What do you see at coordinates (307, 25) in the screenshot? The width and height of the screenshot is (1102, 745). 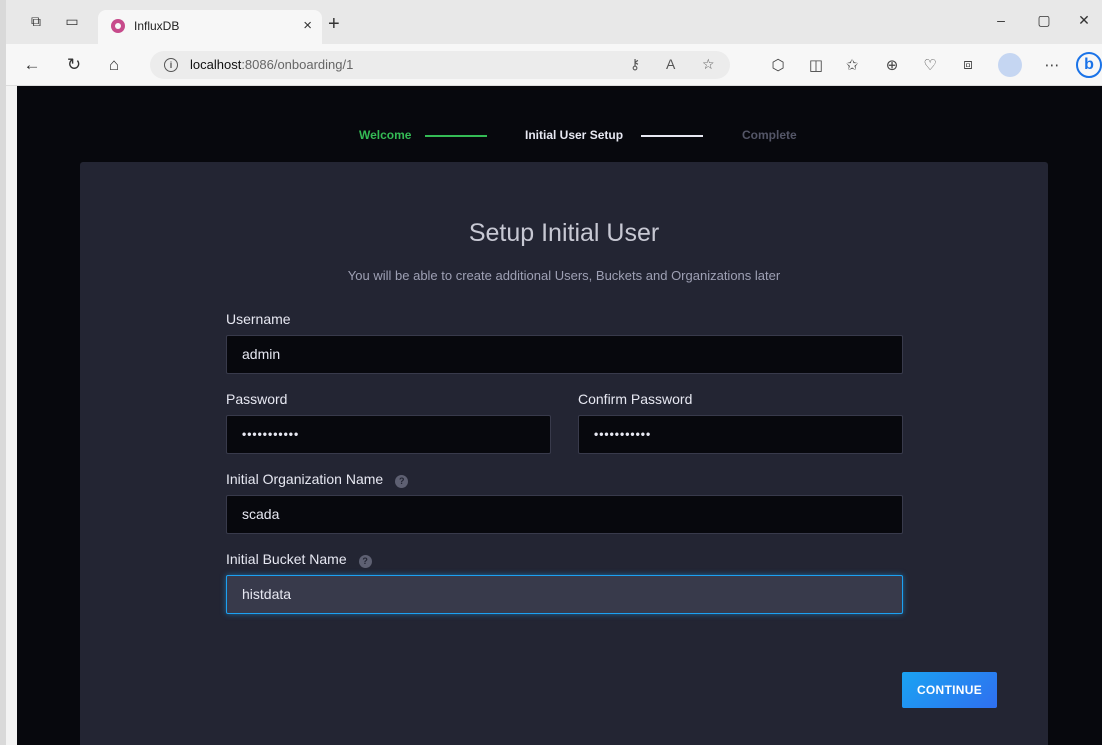 I see `tab-close-icon: ×` at bounding box center [307, 25].